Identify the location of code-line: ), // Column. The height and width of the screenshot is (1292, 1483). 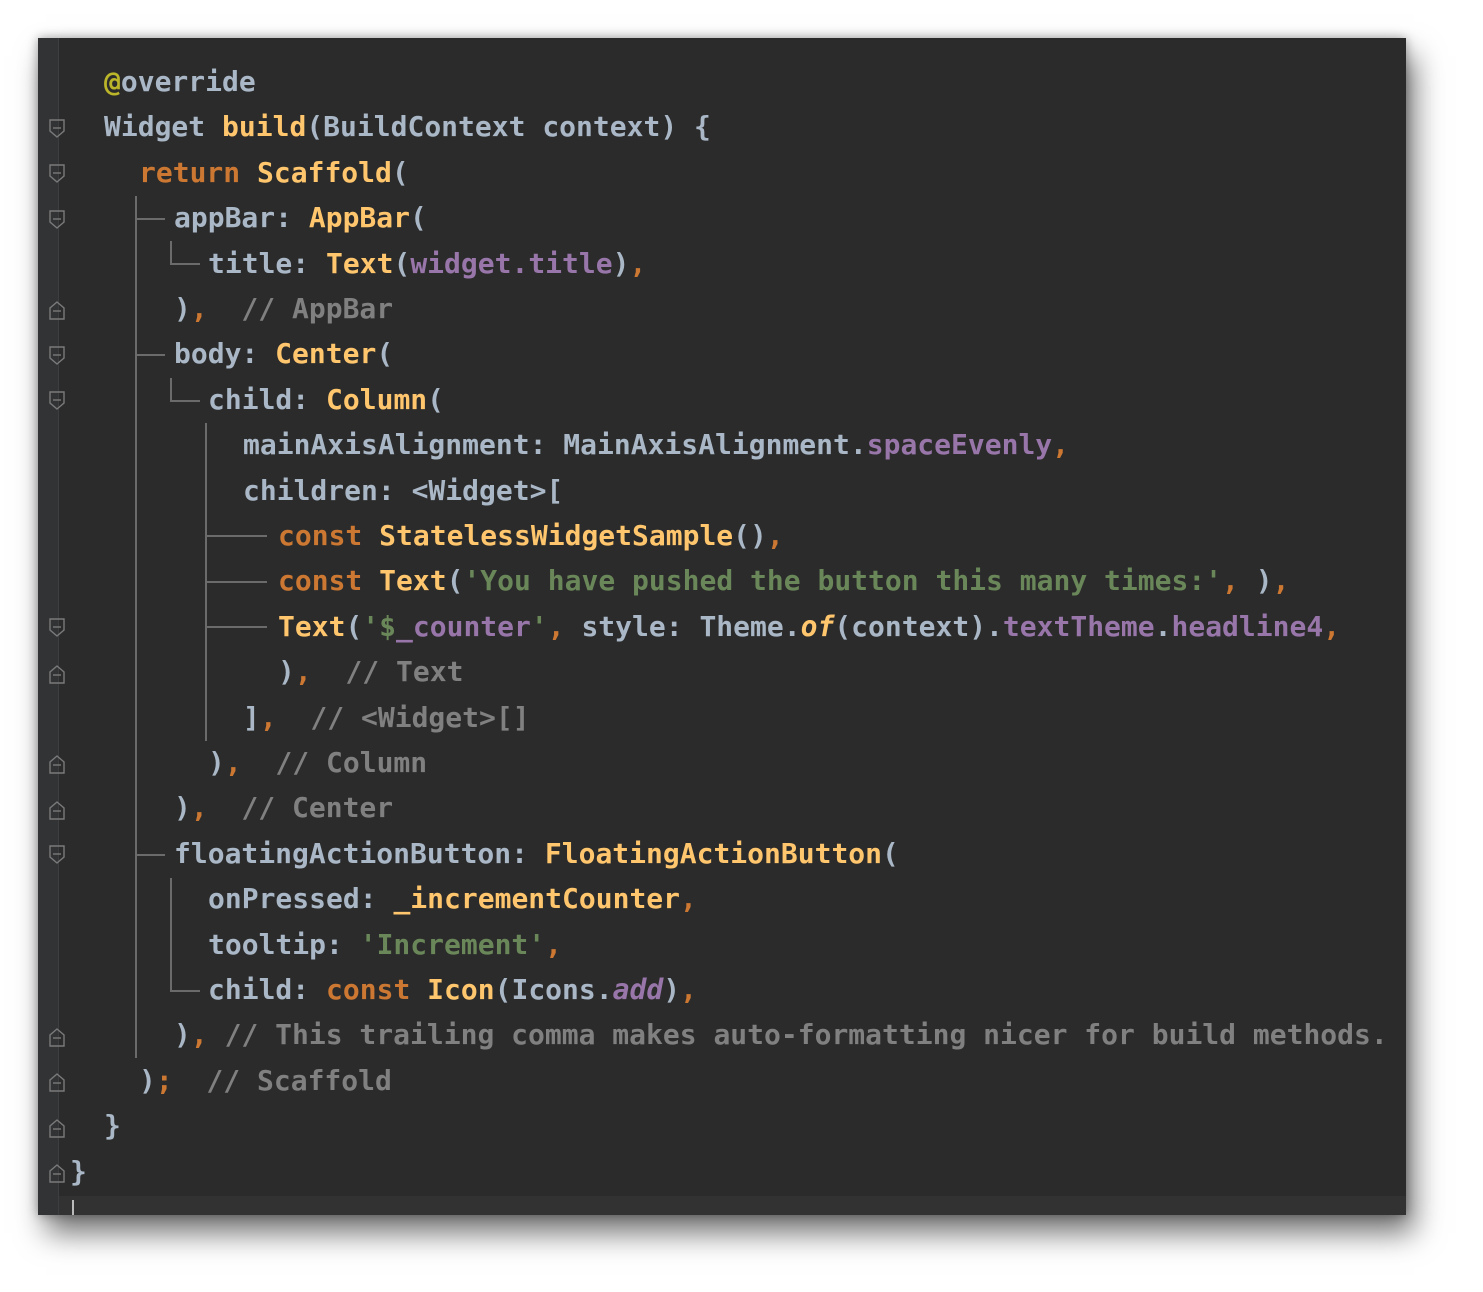
(317, 762).